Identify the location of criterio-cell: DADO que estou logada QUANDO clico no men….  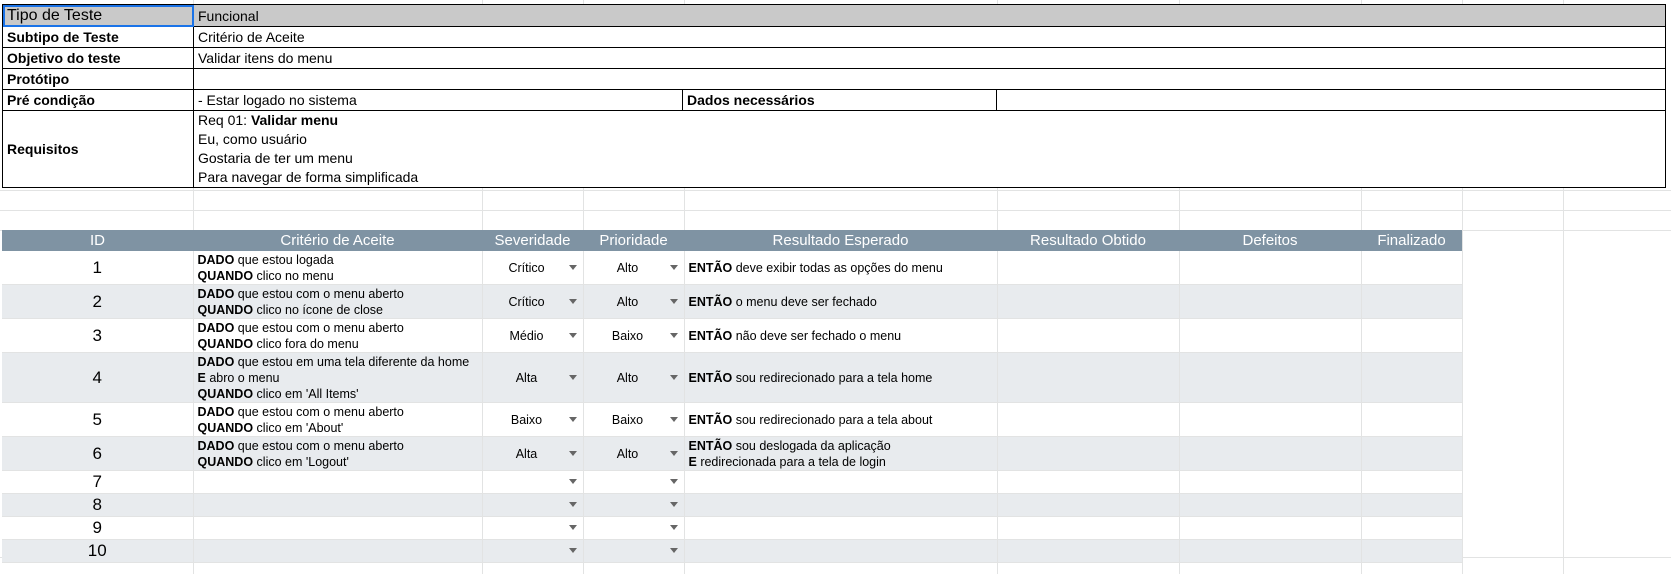
(338, 268).